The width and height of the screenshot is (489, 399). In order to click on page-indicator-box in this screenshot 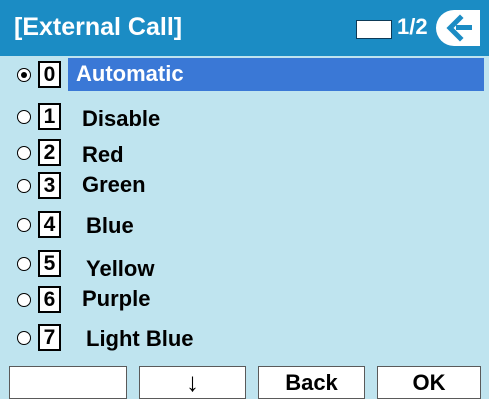, I will do `click(374, 29)`.